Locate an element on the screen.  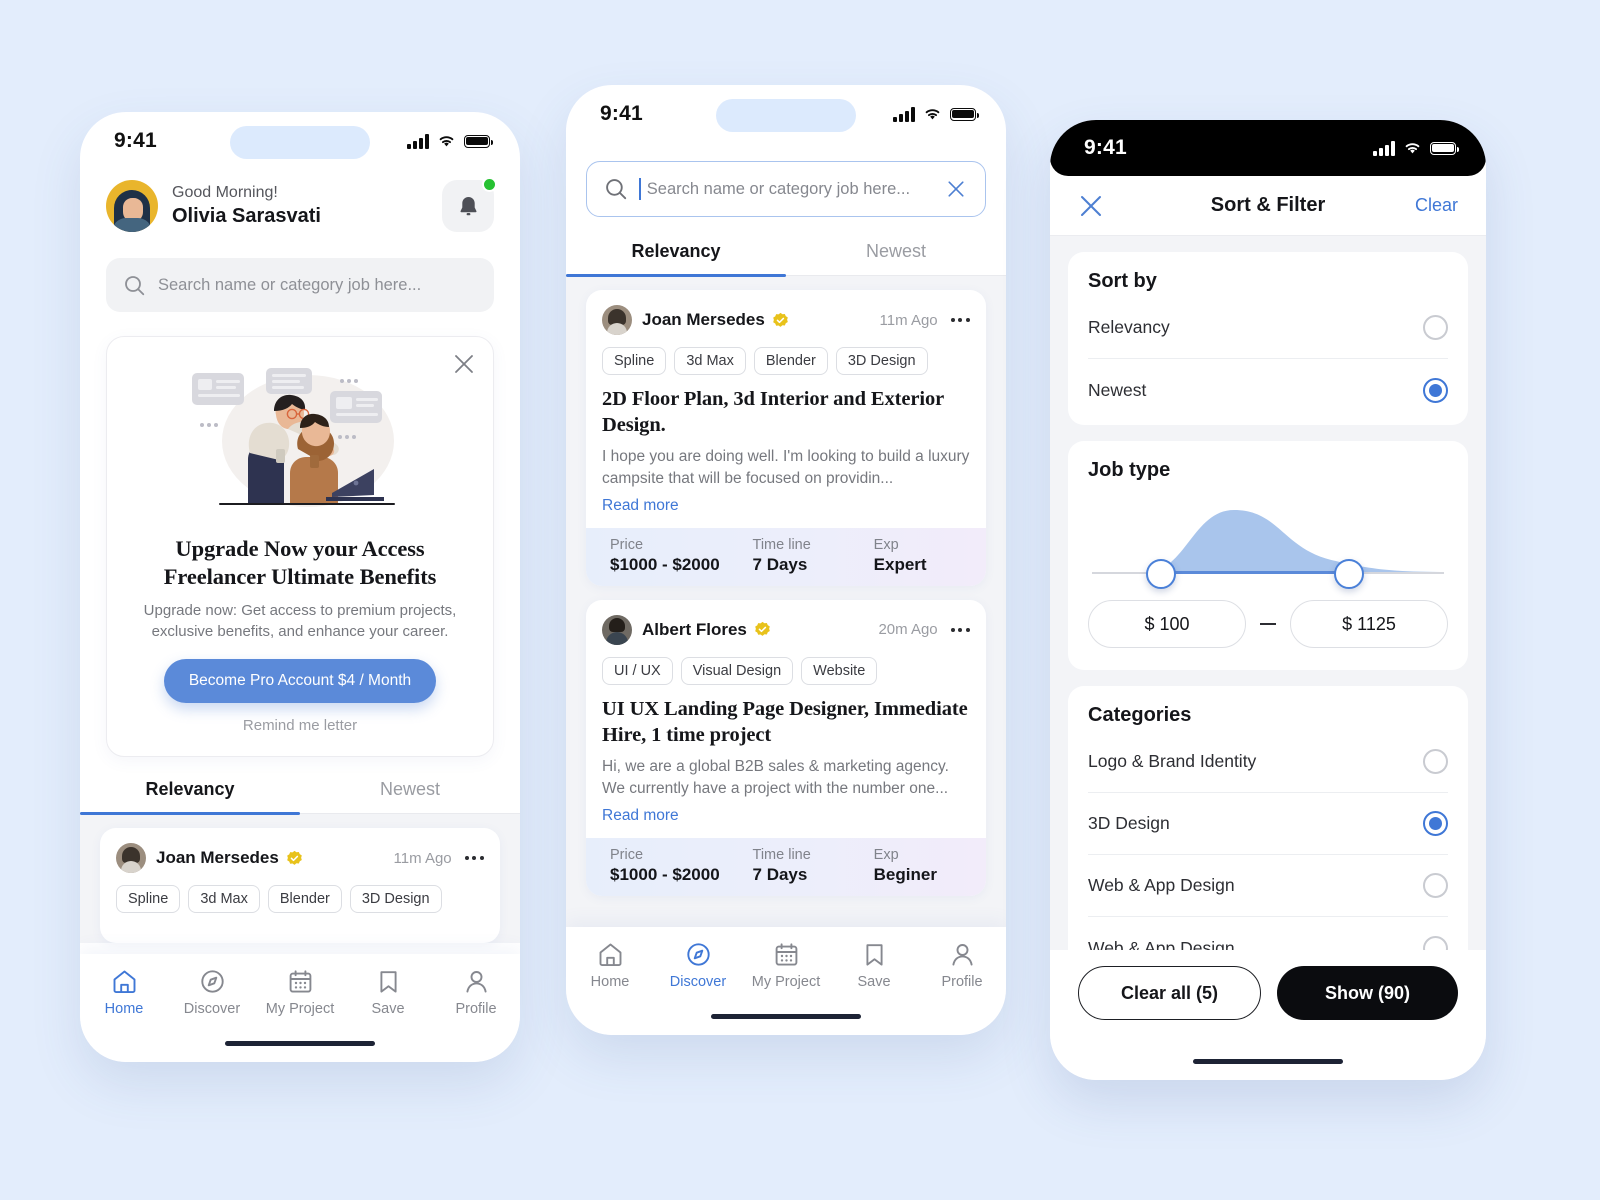
close-icon is located at coordinates (1091, 206).